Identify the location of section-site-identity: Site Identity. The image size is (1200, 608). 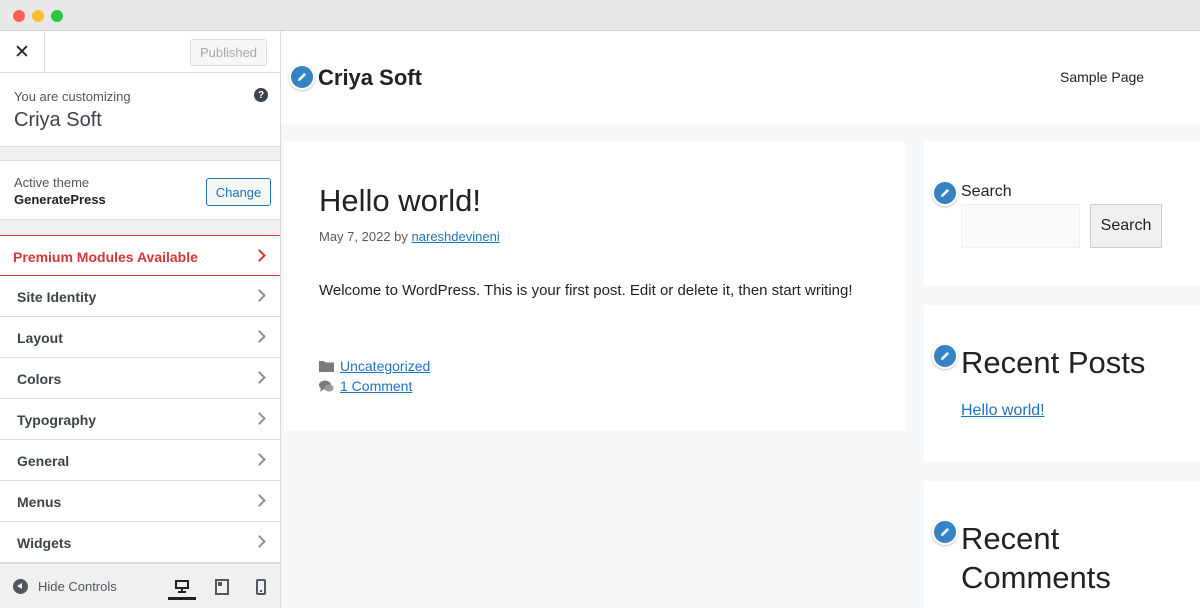
(140, 296).